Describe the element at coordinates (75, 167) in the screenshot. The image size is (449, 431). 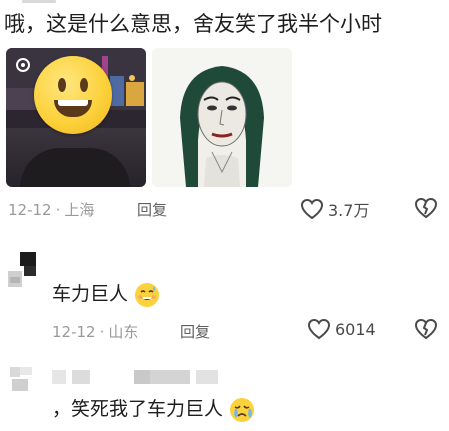
I see `person-silhouette` at that location.